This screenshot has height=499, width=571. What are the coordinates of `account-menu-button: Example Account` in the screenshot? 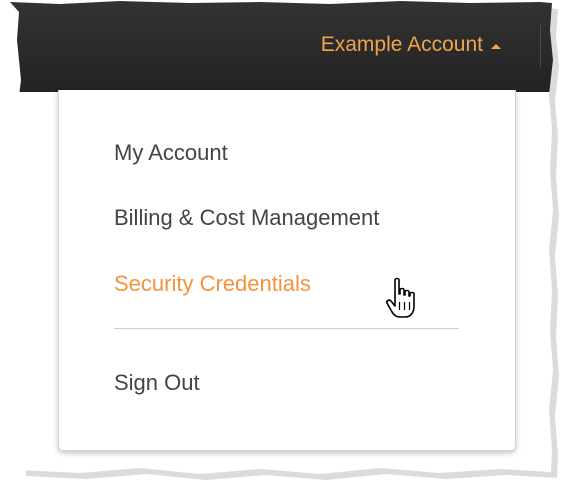 It's located at (411, 45).